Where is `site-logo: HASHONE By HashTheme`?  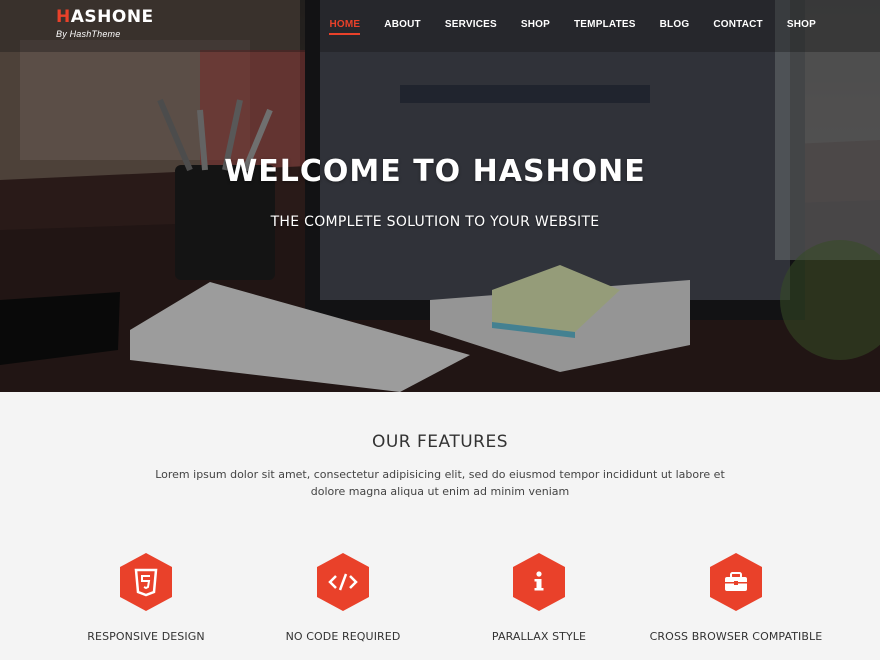 site-logo: HASHONE By HashTheme is located at coordinates (105, 23).